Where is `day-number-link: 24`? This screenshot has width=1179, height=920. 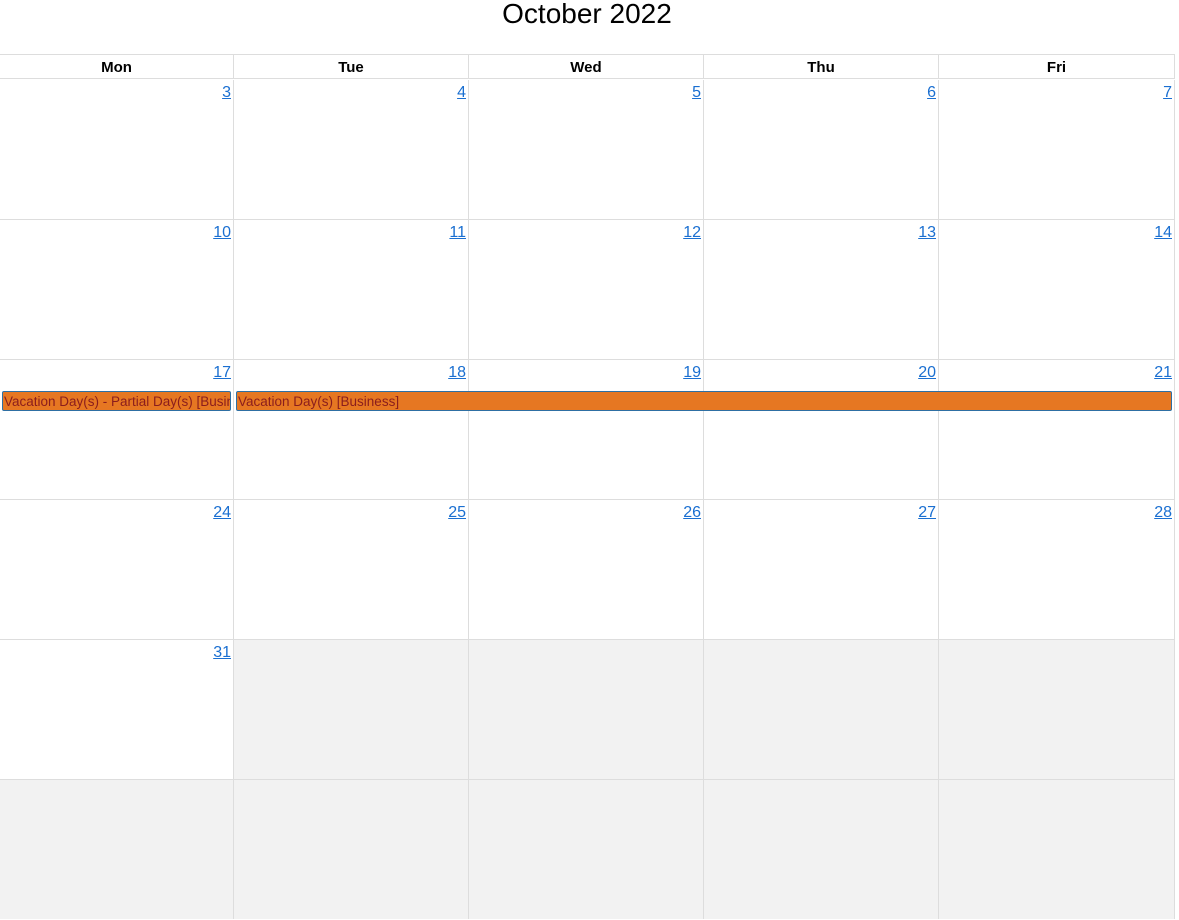 day-number-link: 24 is located at coordinates (222, 513).